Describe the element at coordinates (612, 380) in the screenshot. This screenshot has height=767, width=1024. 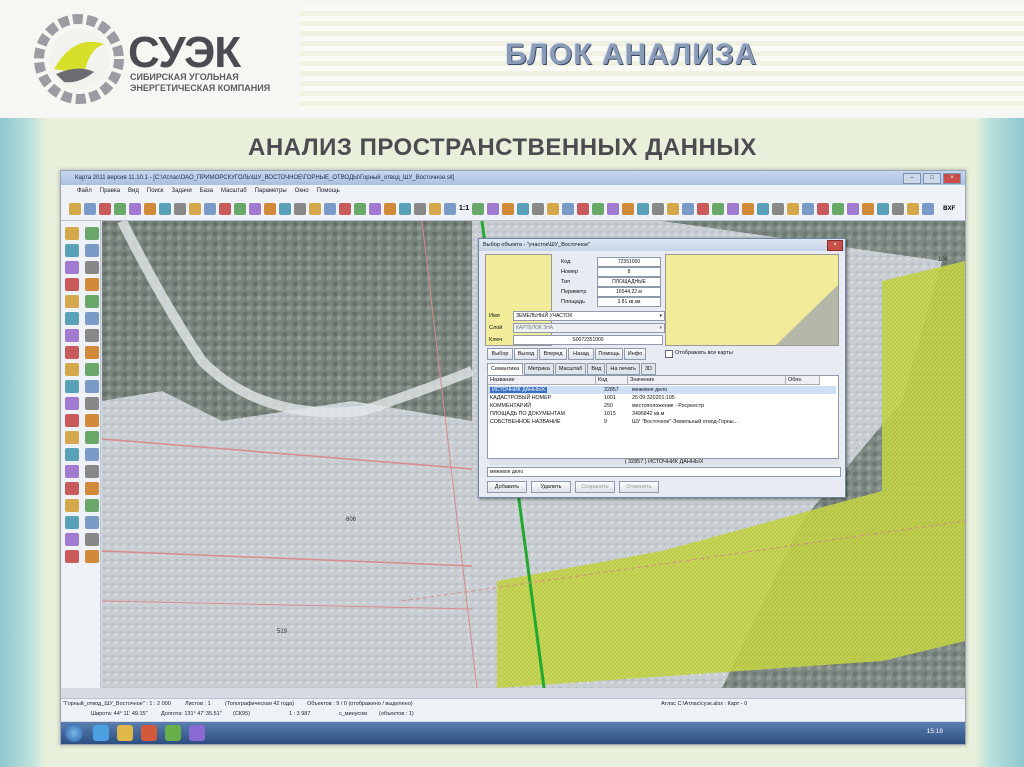
I see `grid-header-code: Код` at that location.